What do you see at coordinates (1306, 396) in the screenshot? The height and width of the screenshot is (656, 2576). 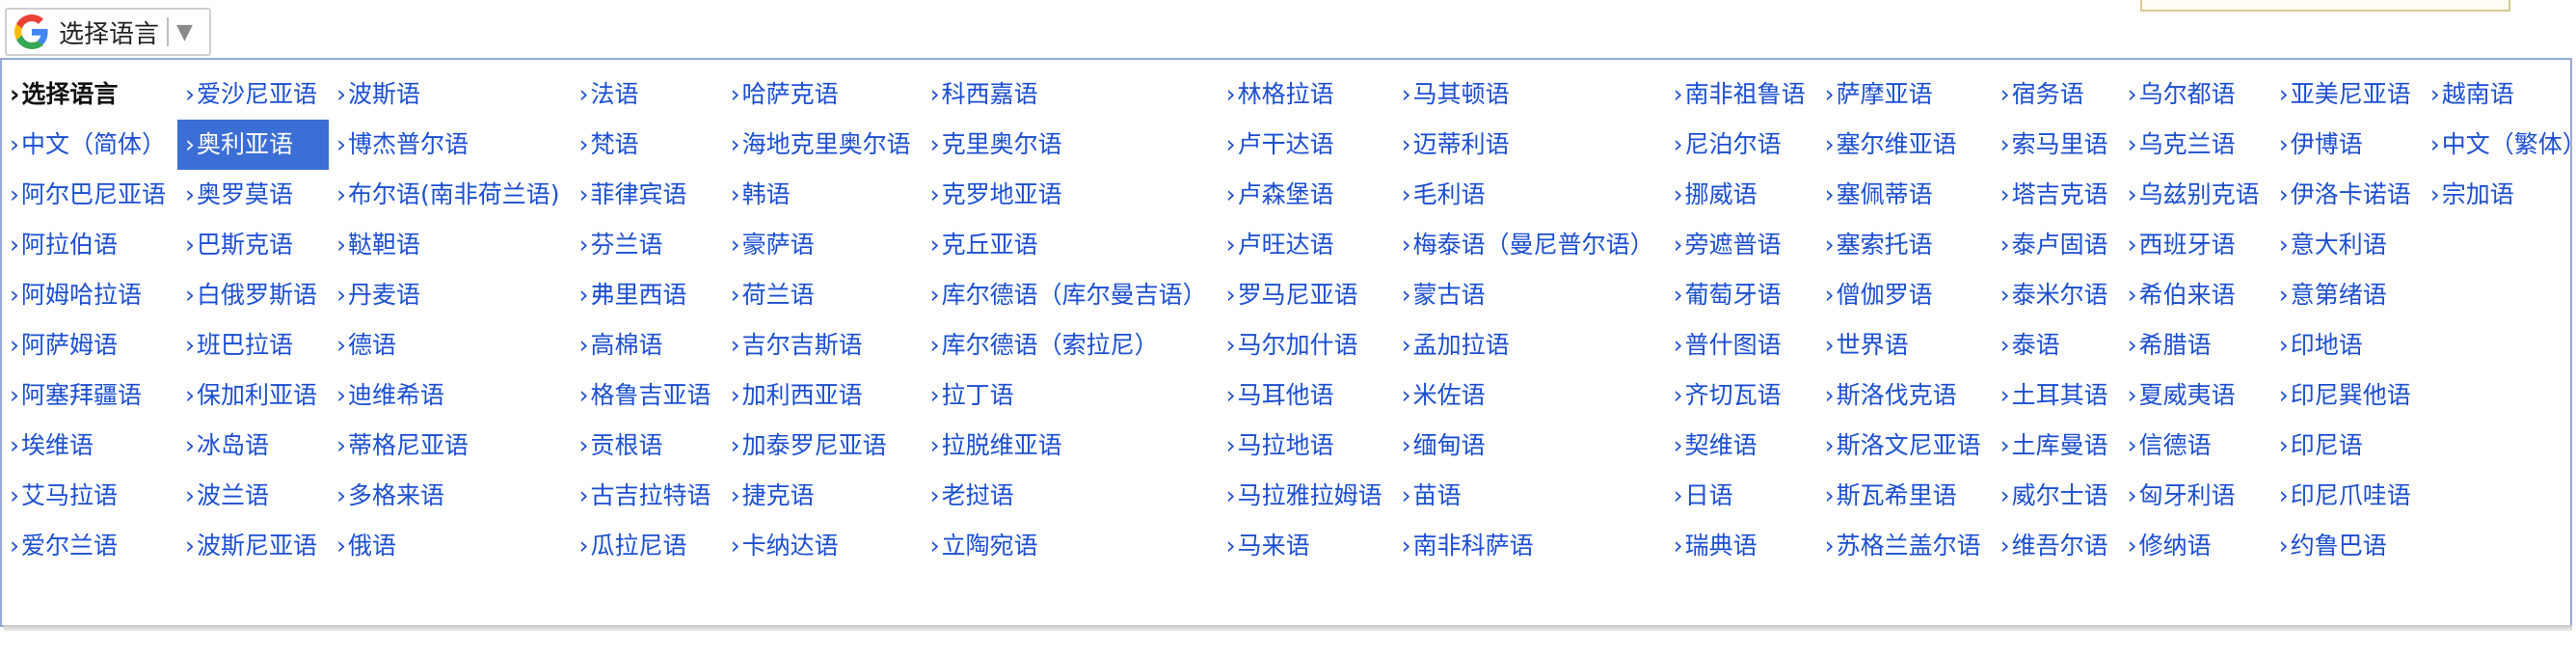 I see `language-option: ›马耳他语` at bounding box center [1306, 396].